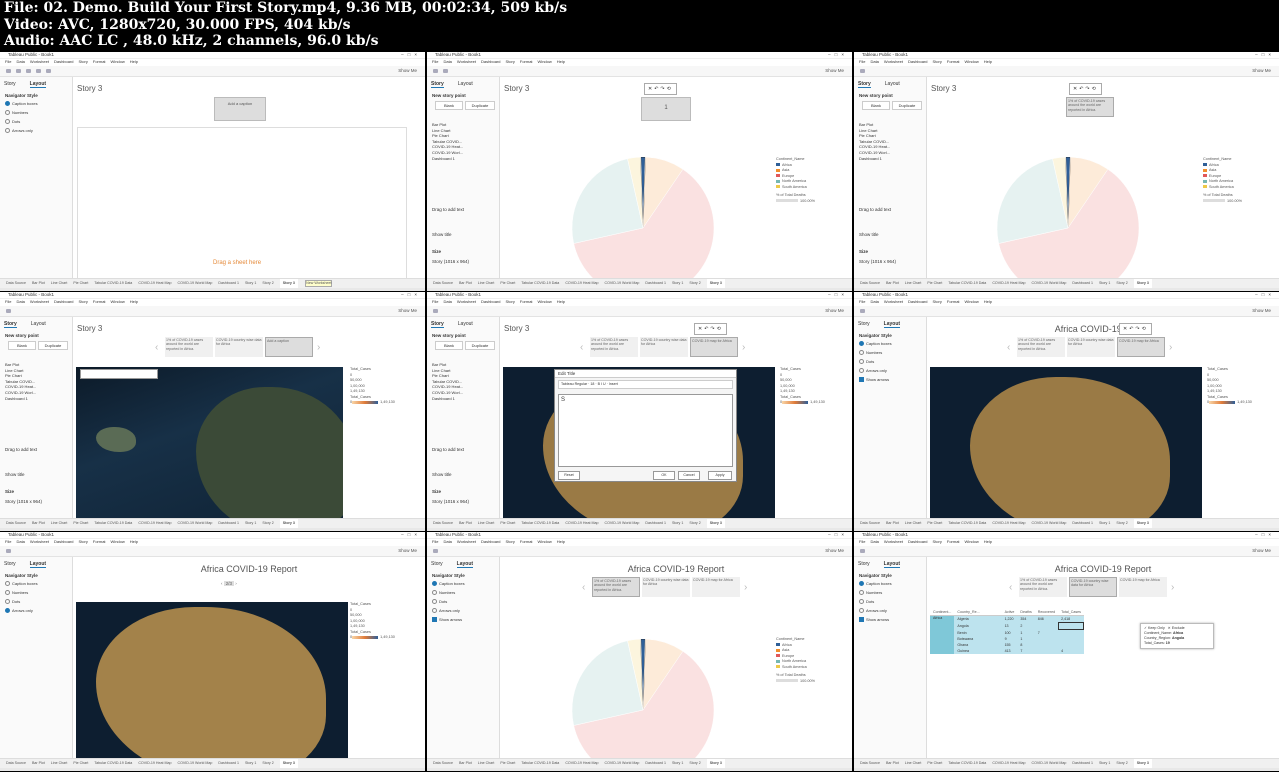 The width and height of the screenshot is (1279, 772). I want to click on blank-button: Blank, so click(449, 105).